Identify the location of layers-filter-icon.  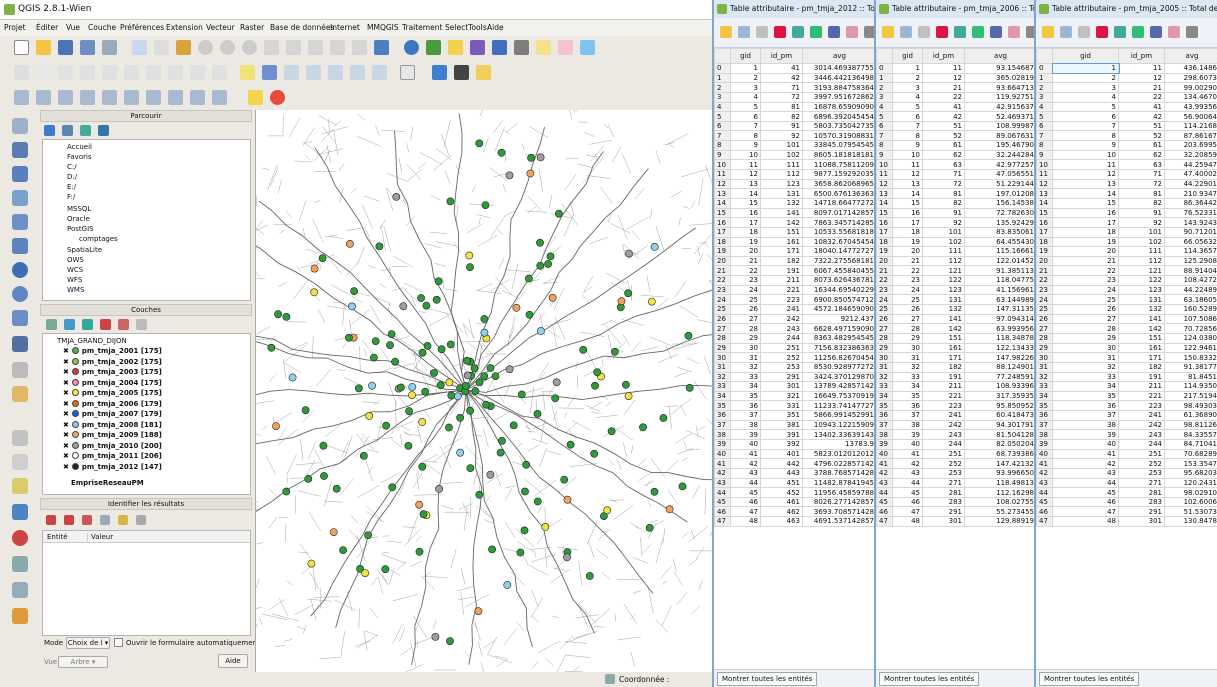
(87, 324).